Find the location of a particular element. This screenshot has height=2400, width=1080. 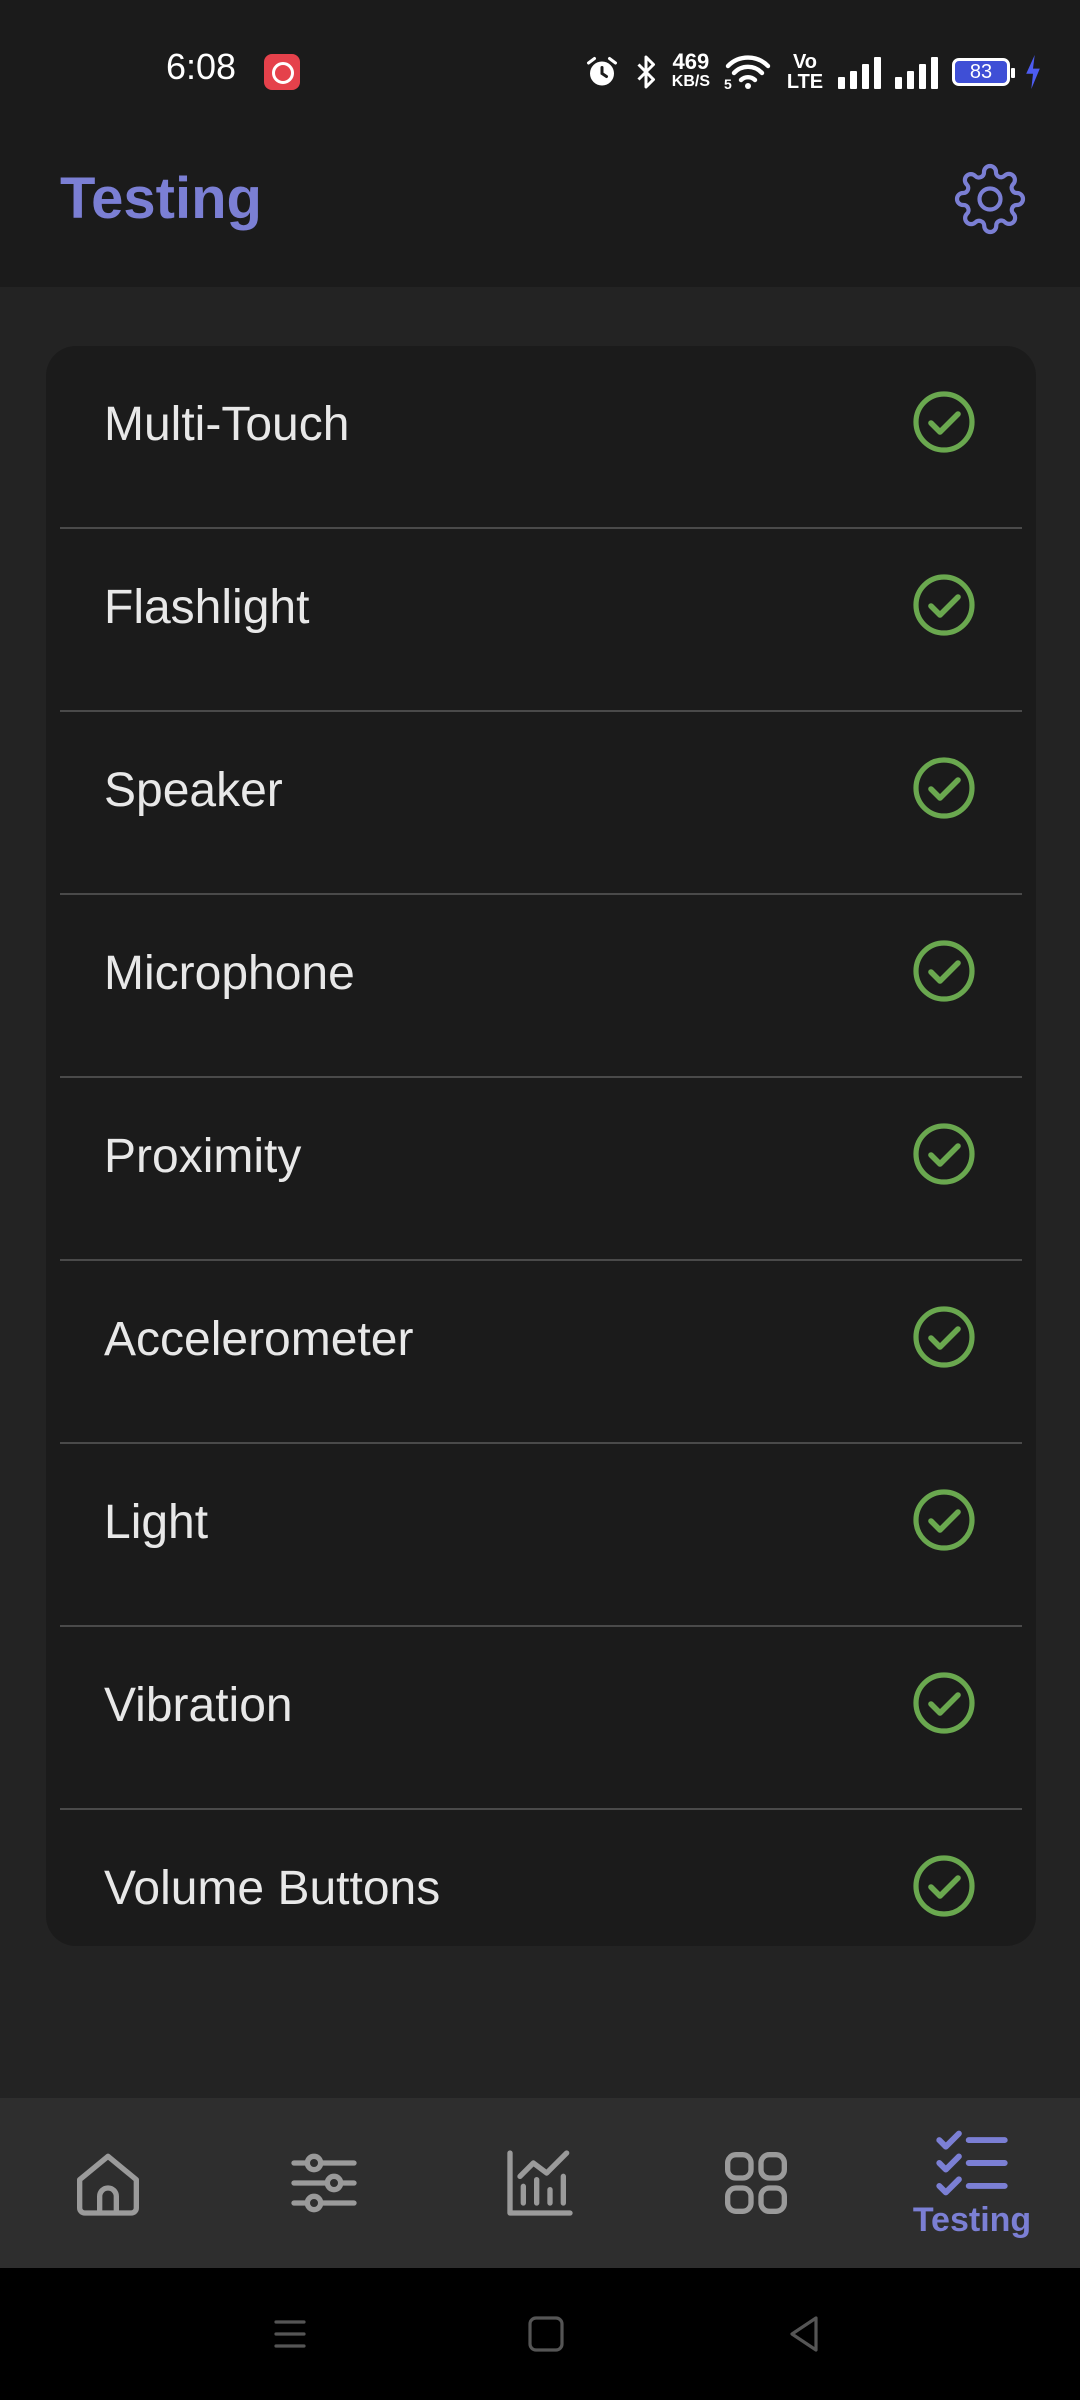

test-row-flashlight: Flashlight is located at coordinates (541, 620).